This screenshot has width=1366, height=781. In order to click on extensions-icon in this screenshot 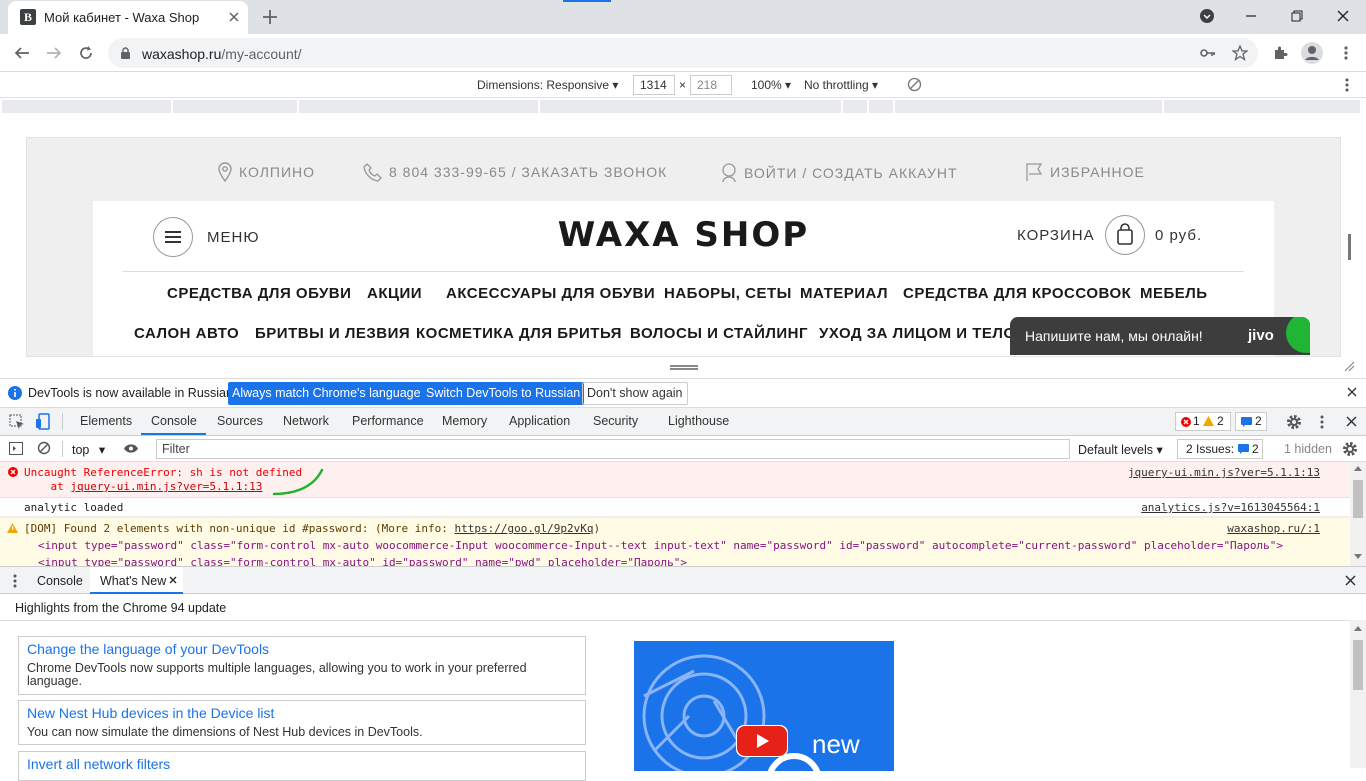, I will do `click(1280, 53)`.